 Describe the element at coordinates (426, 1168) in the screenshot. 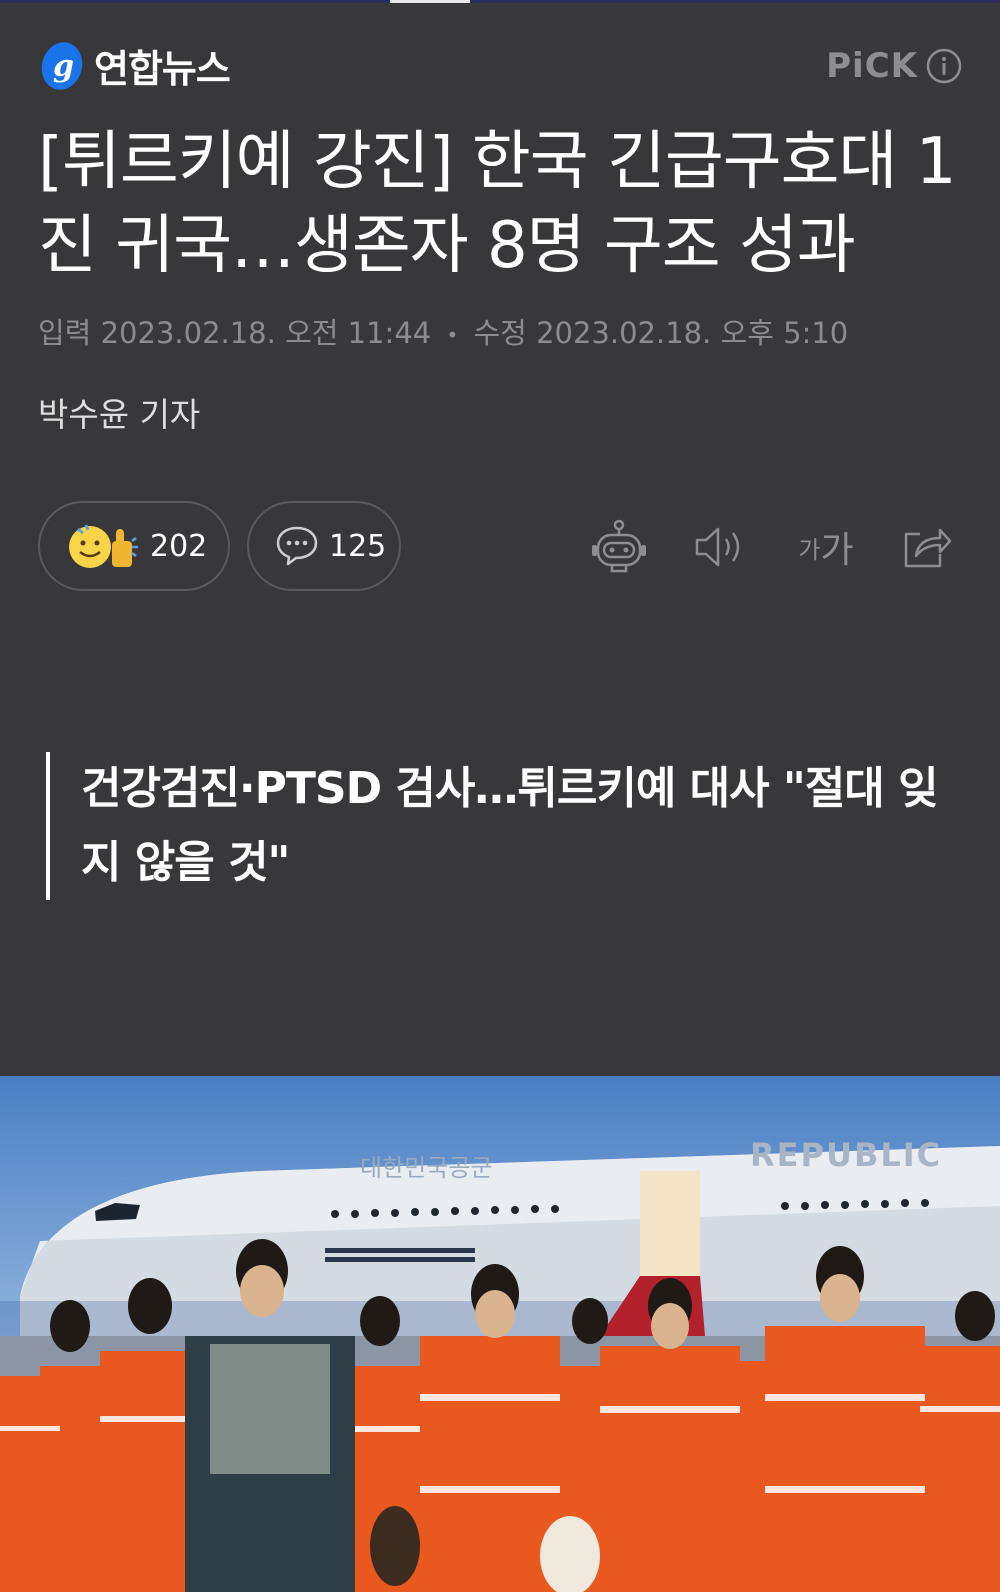

I see `plane-text-korean: 대한민국공군` at that location.